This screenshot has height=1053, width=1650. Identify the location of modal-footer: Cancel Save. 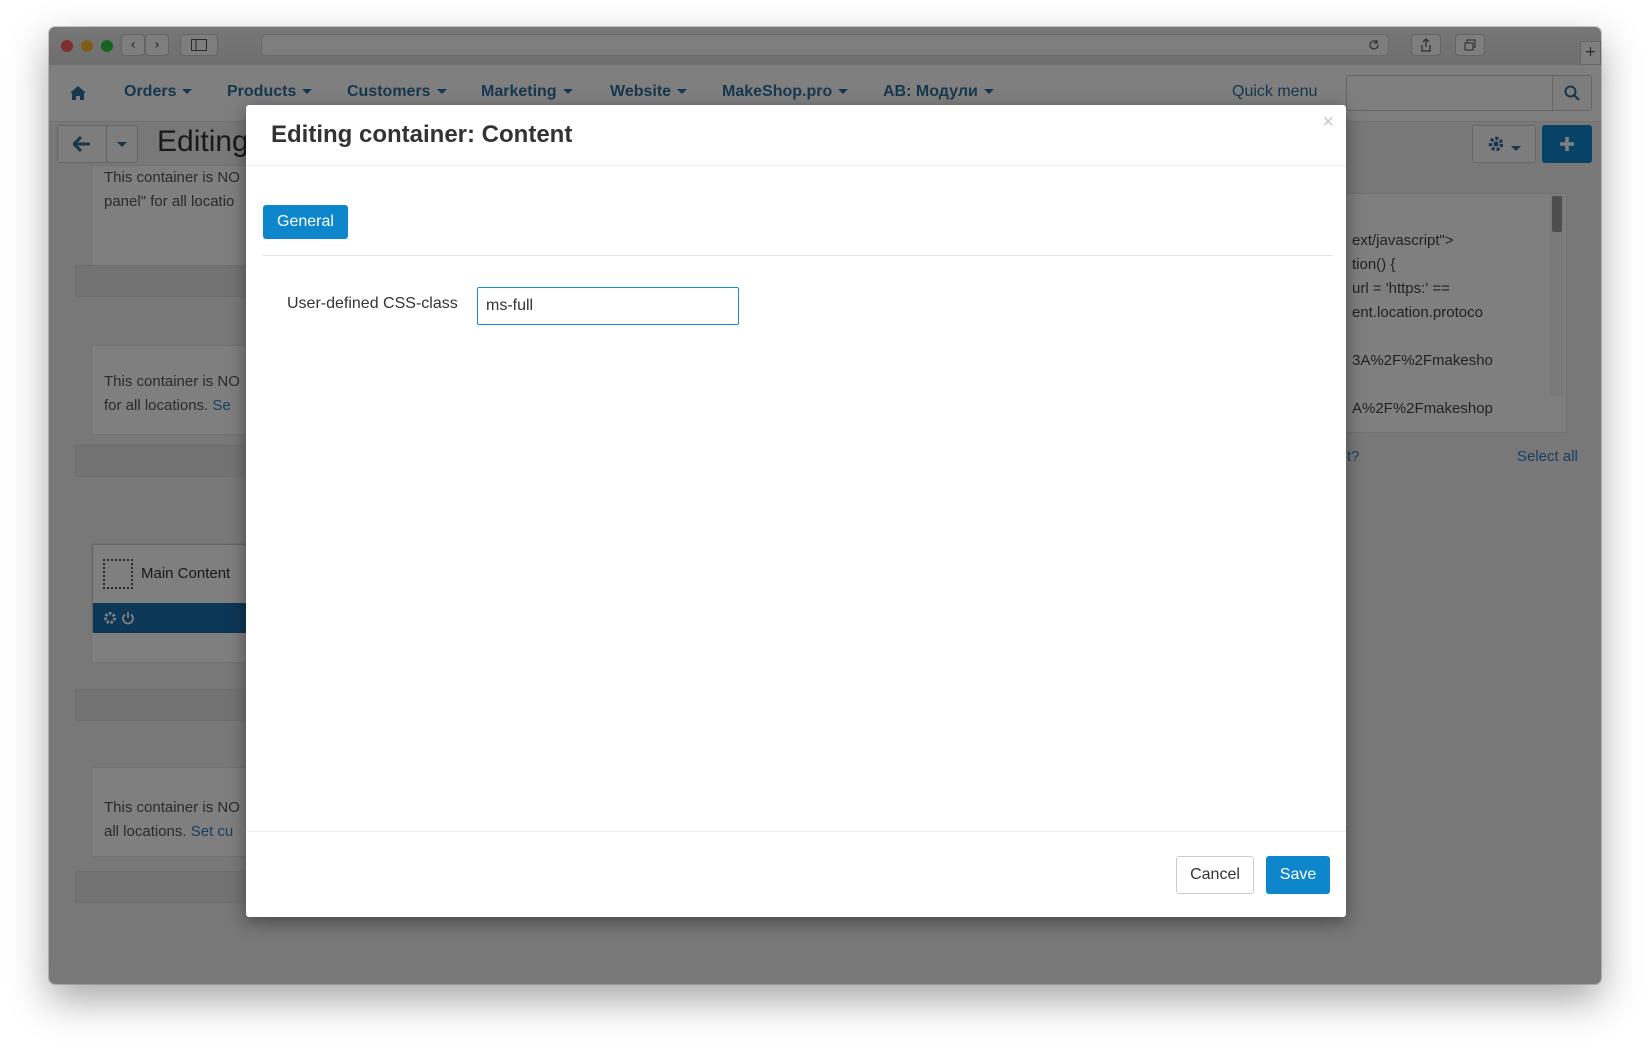
(796, 874).